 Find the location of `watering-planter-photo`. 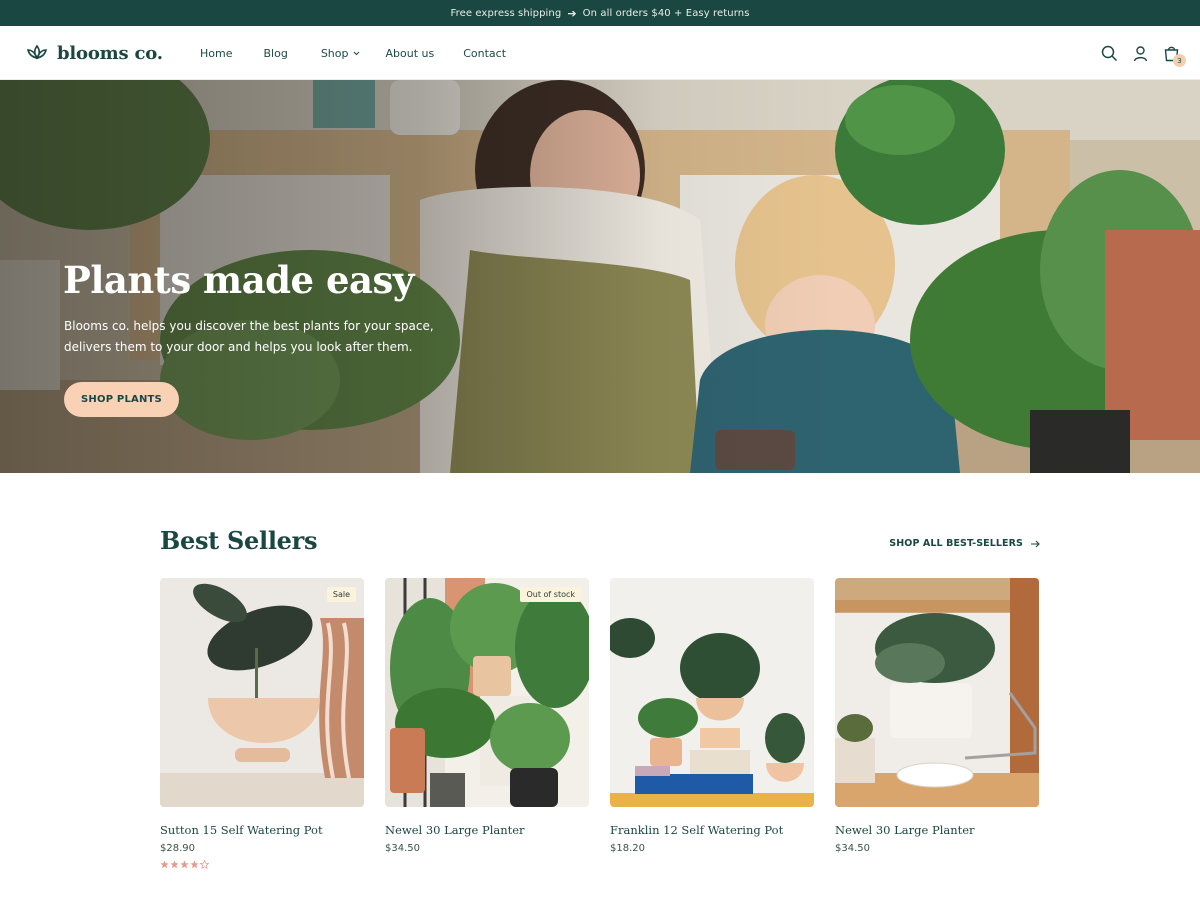

watering-planter-photo is located at coordinates (937, 692).